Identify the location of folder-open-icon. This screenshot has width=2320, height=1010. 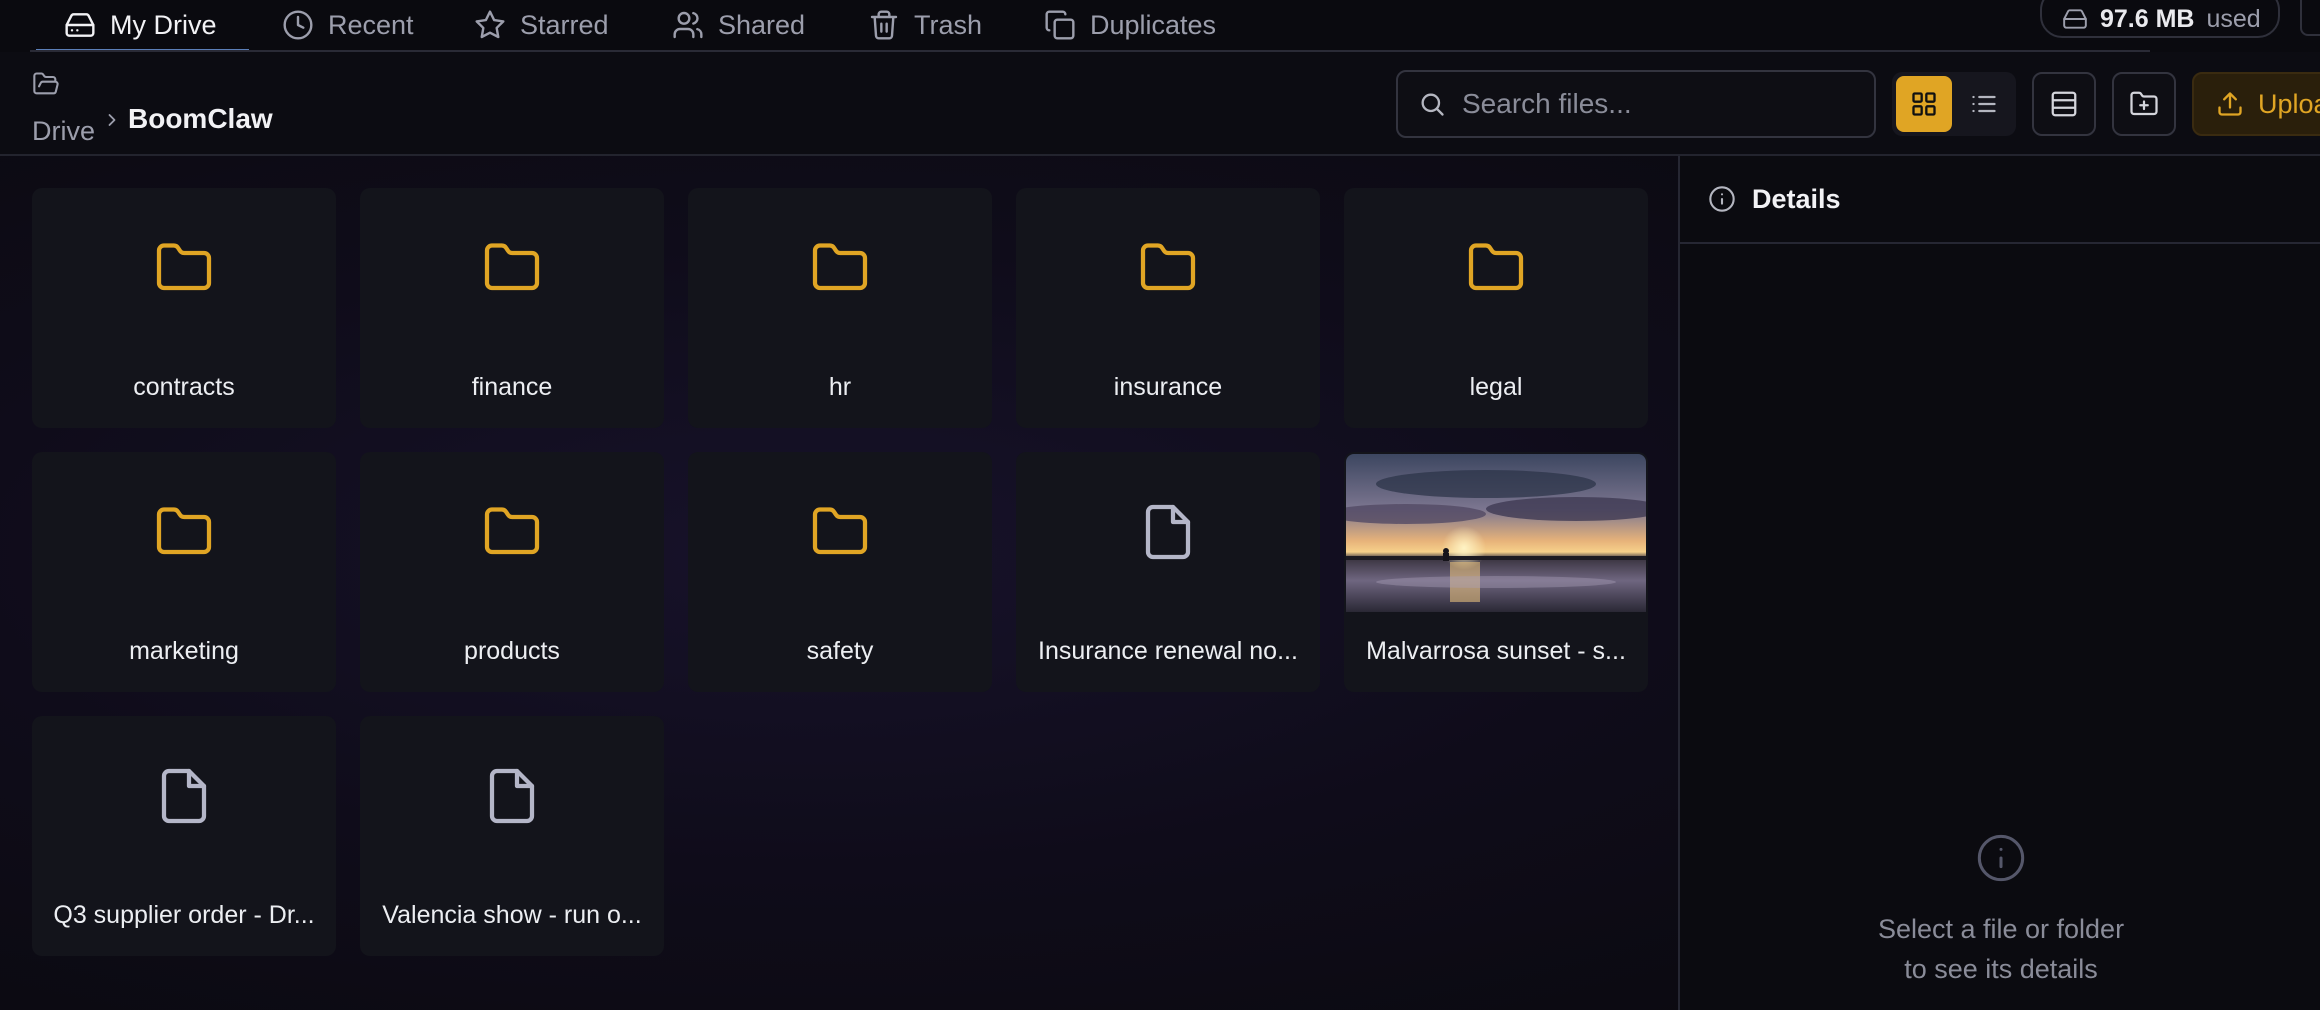
(46, 83).